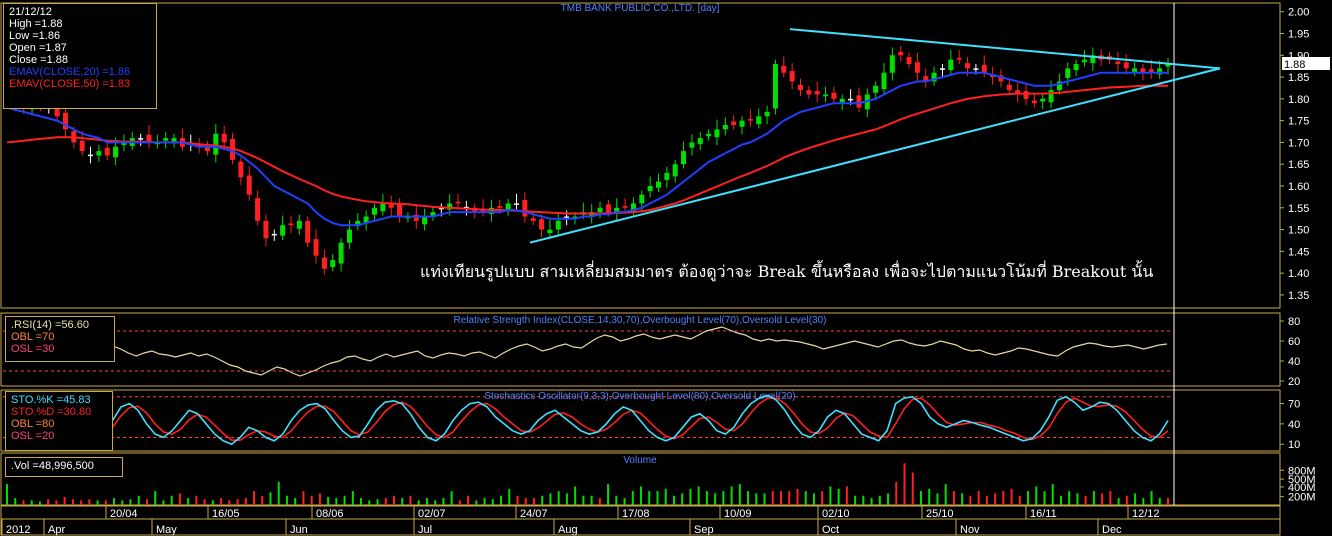 The width and height of the screenshot is (1332, 536). What do you see at coordinates (1298, 100) in the screenshot?
I see `price-tick-label: 1.80` at bounding box center [1298, 100].